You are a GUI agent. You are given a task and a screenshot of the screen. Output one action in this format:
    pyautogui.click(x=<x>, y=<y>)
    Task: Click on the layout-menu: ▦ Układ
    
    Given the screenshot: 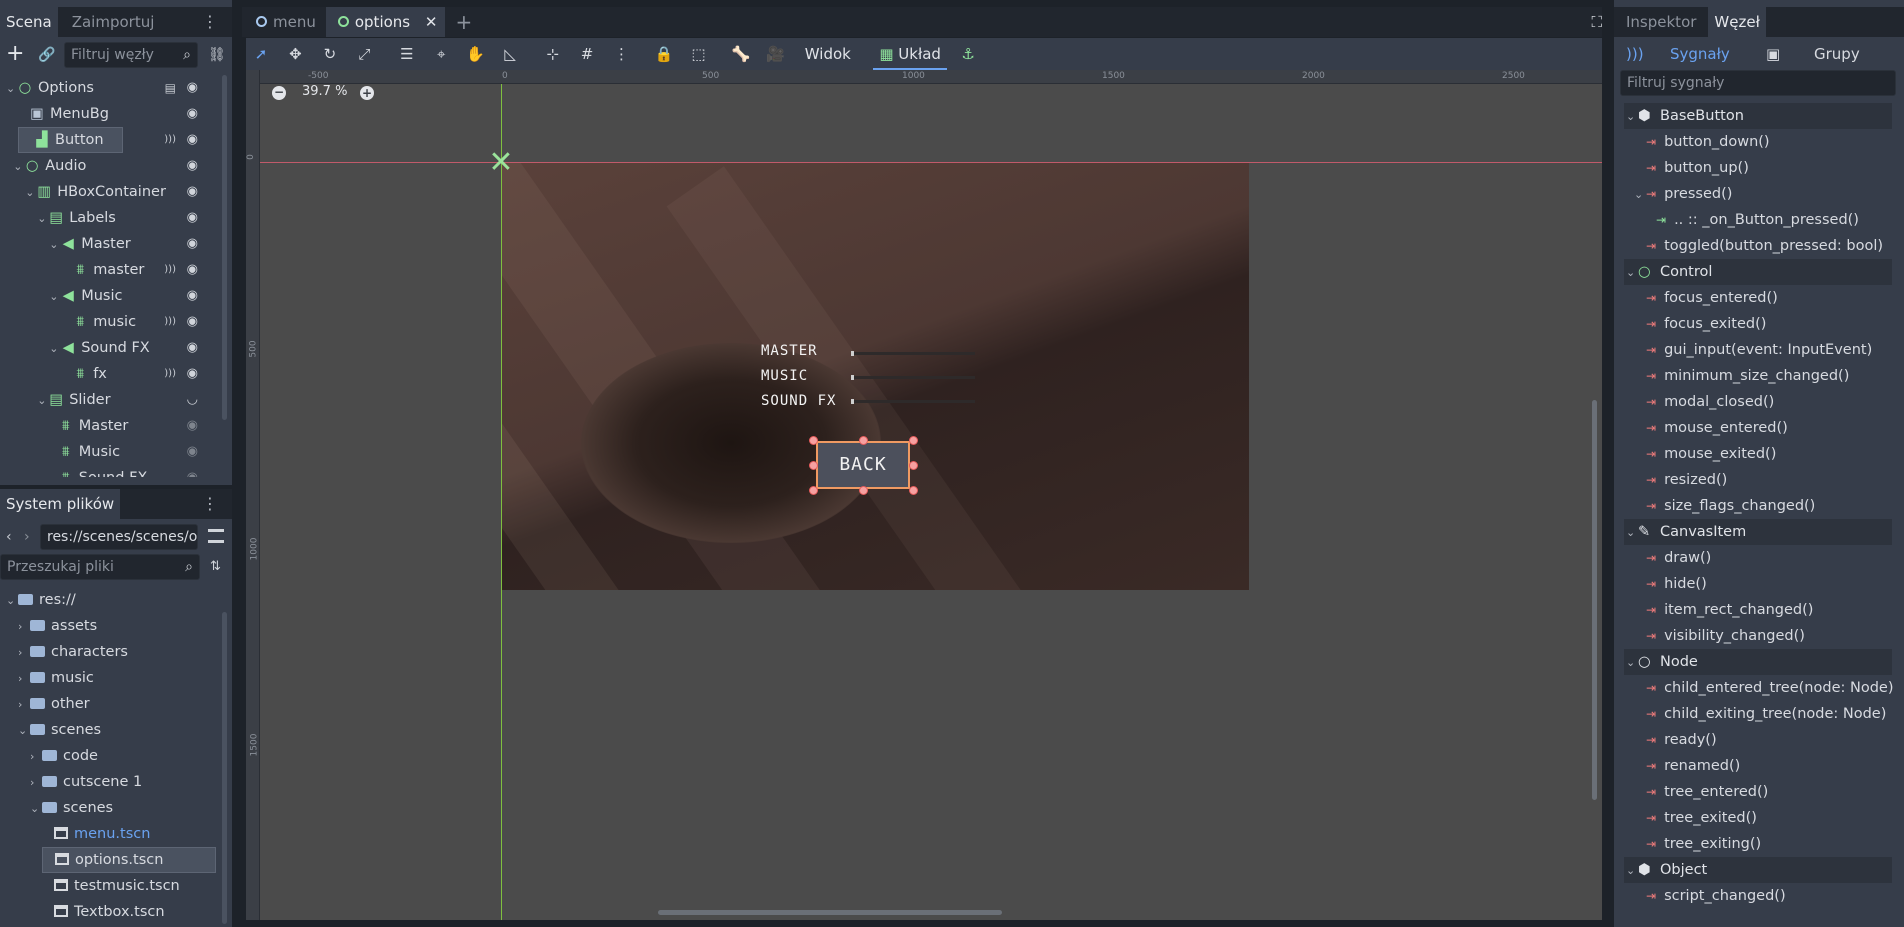 What is the action you would take?
    pyautogui.click(x=910, y=55)
    